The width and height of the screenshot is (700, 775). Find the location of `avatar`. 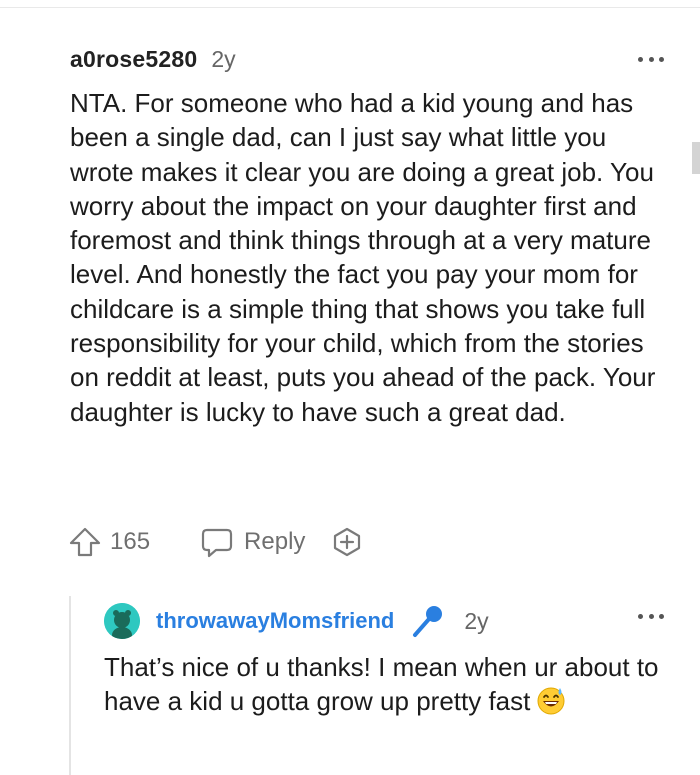

avatar is located at coordinates (122, 621).